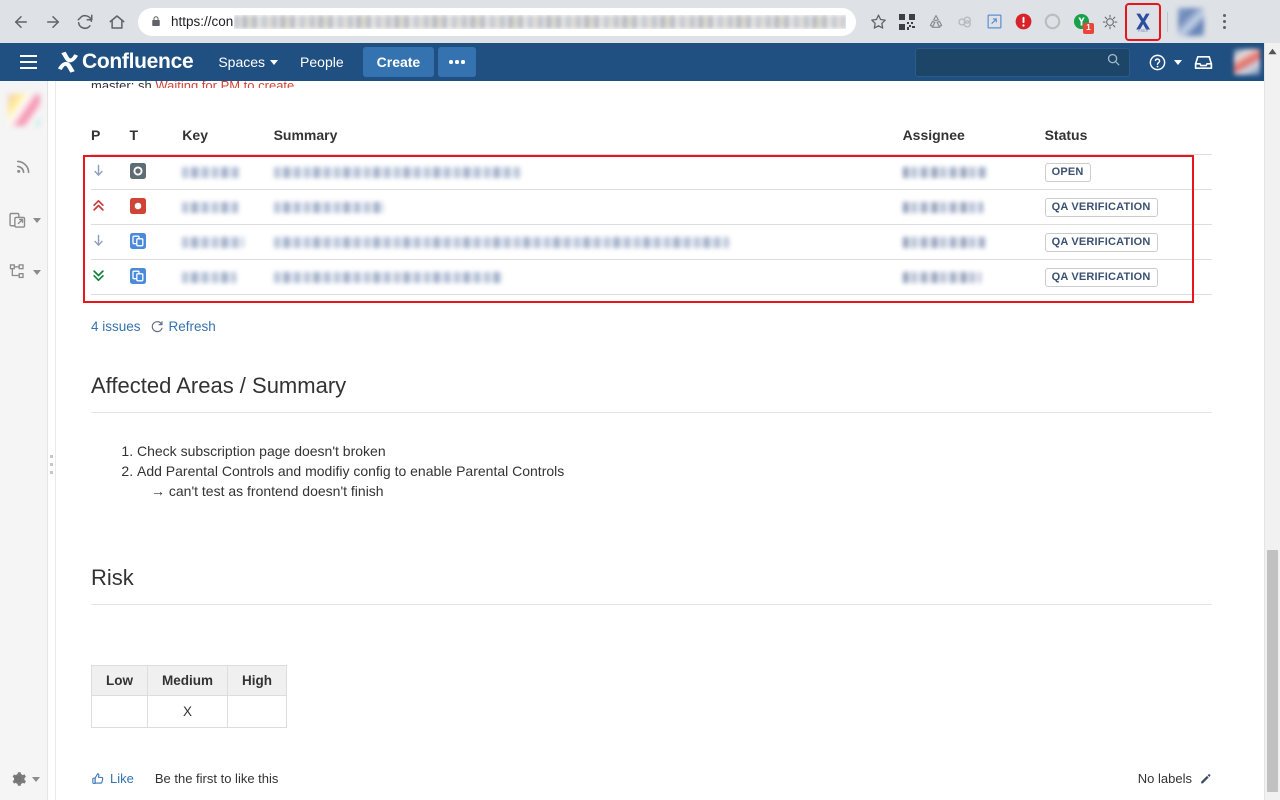 The height and width of the screenshot is (800, 1280). What do you see at coordinates (110, 141) in the screenshot?
I see `column-header-priority: P` at bounding box center [110, 141].